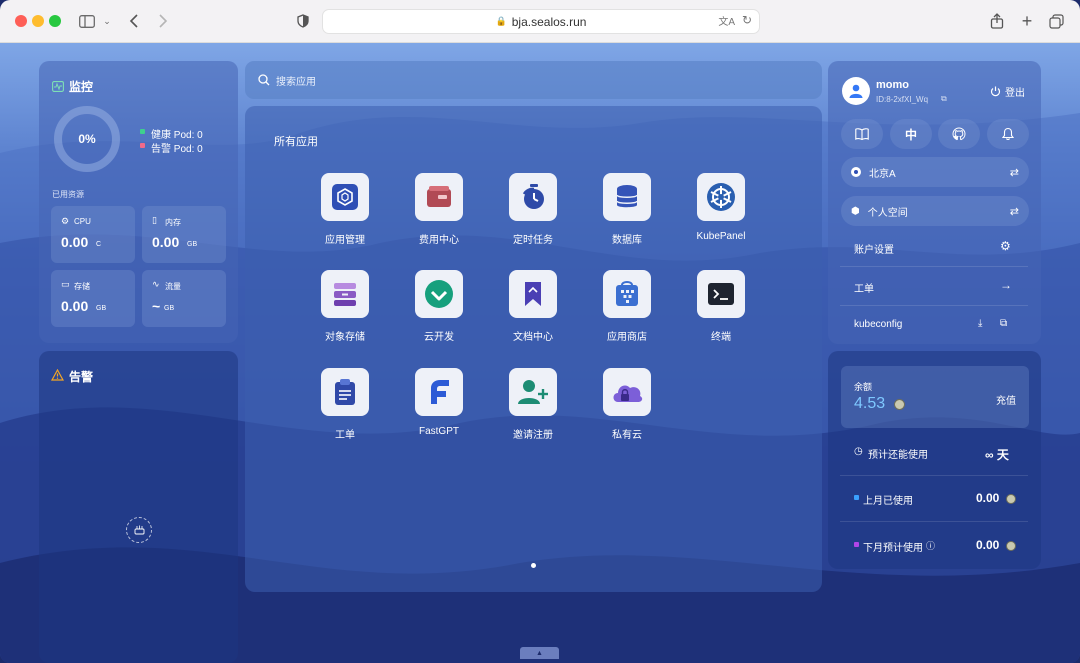 Image resolution: width=1080 pixels, height=663 pixels. What do you see at coordinates (1011, 546) in the screenshot?
I see `coin-icon` at bounding box center [1011, 546].